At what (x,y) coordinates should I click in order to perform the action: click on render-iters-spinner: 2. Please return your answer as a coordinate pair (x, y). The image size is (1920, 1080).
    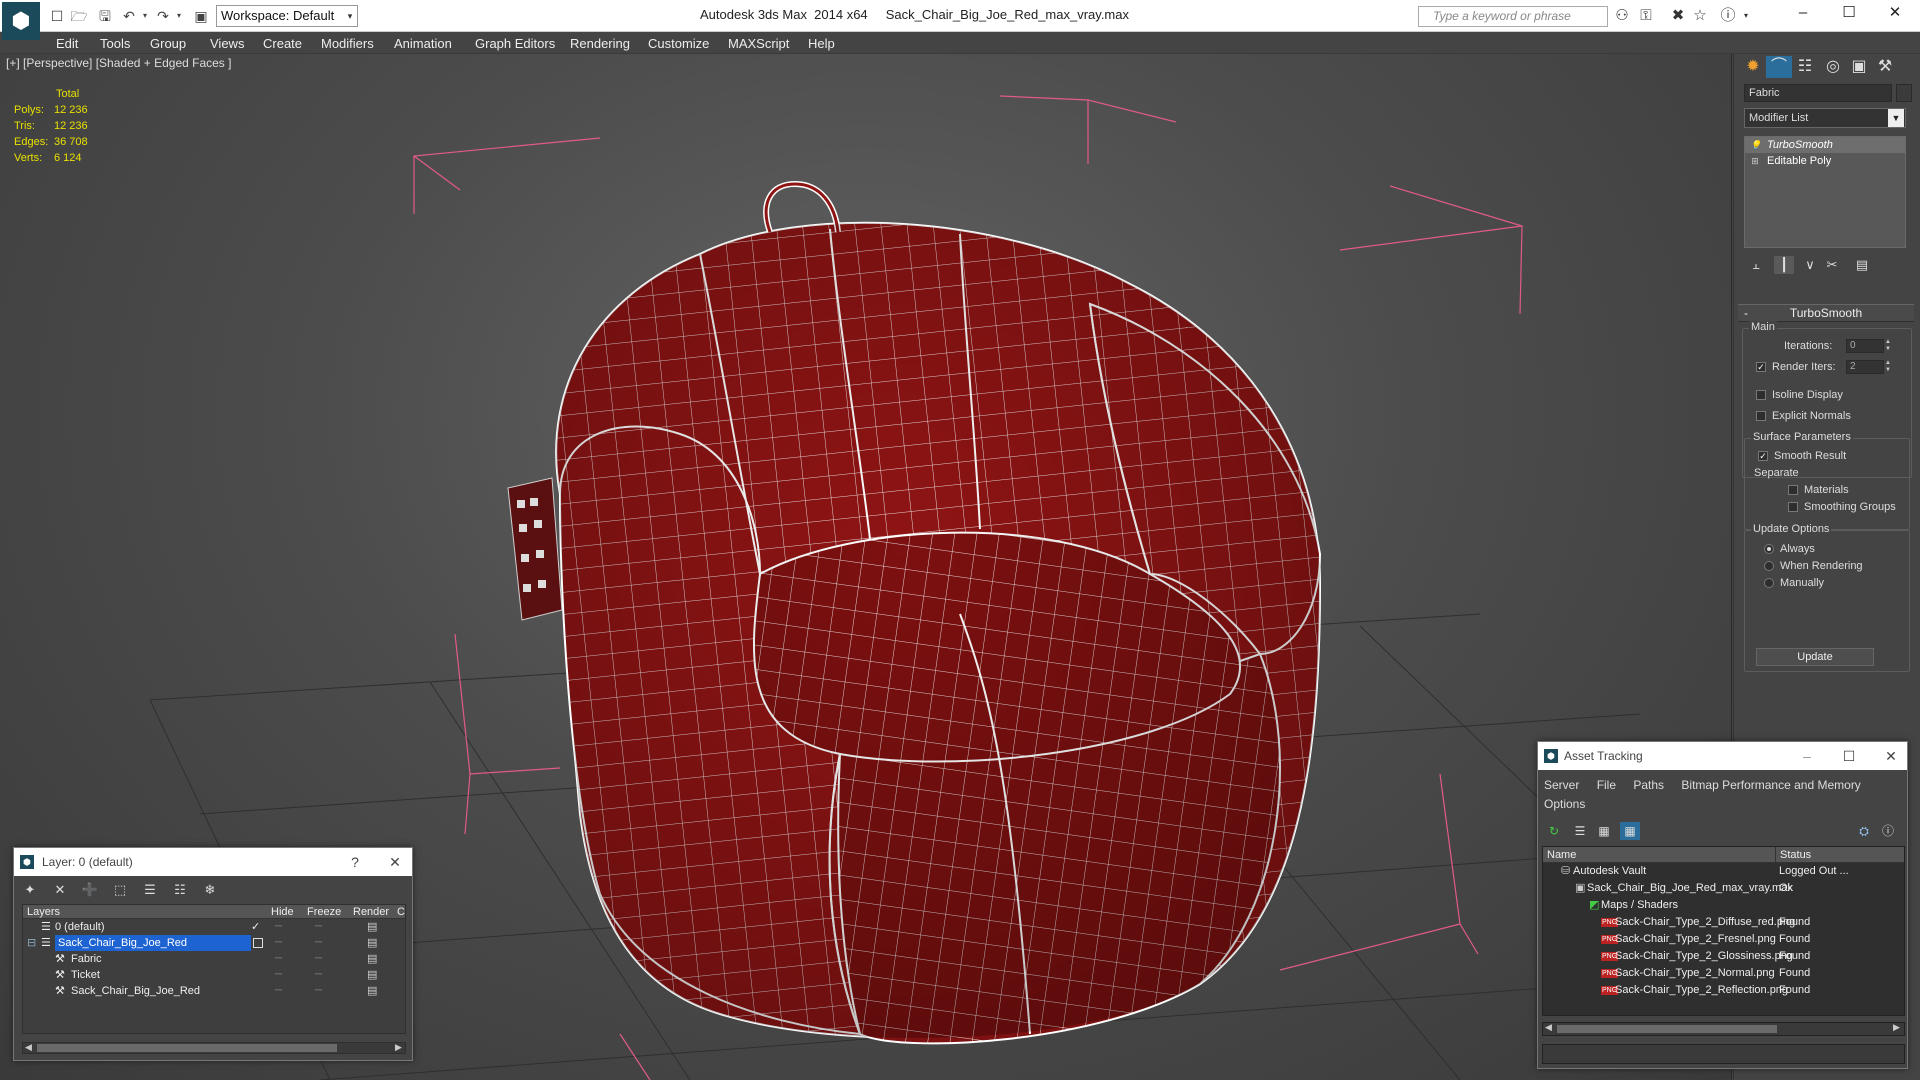
    Looking at the image, I should click on (1865, 367).